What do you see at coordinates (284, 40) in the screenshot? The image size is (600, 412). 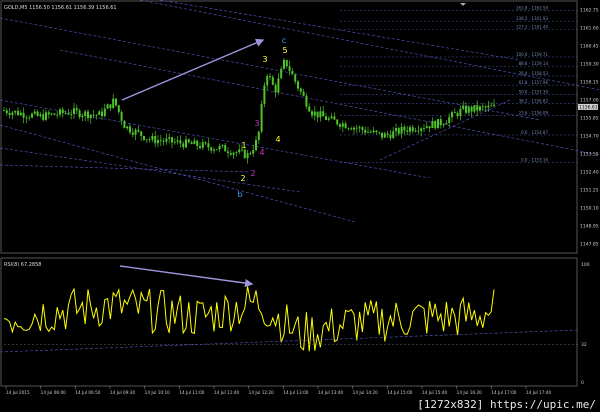 I see `wave-label: c` at bounding box center [284, 40].